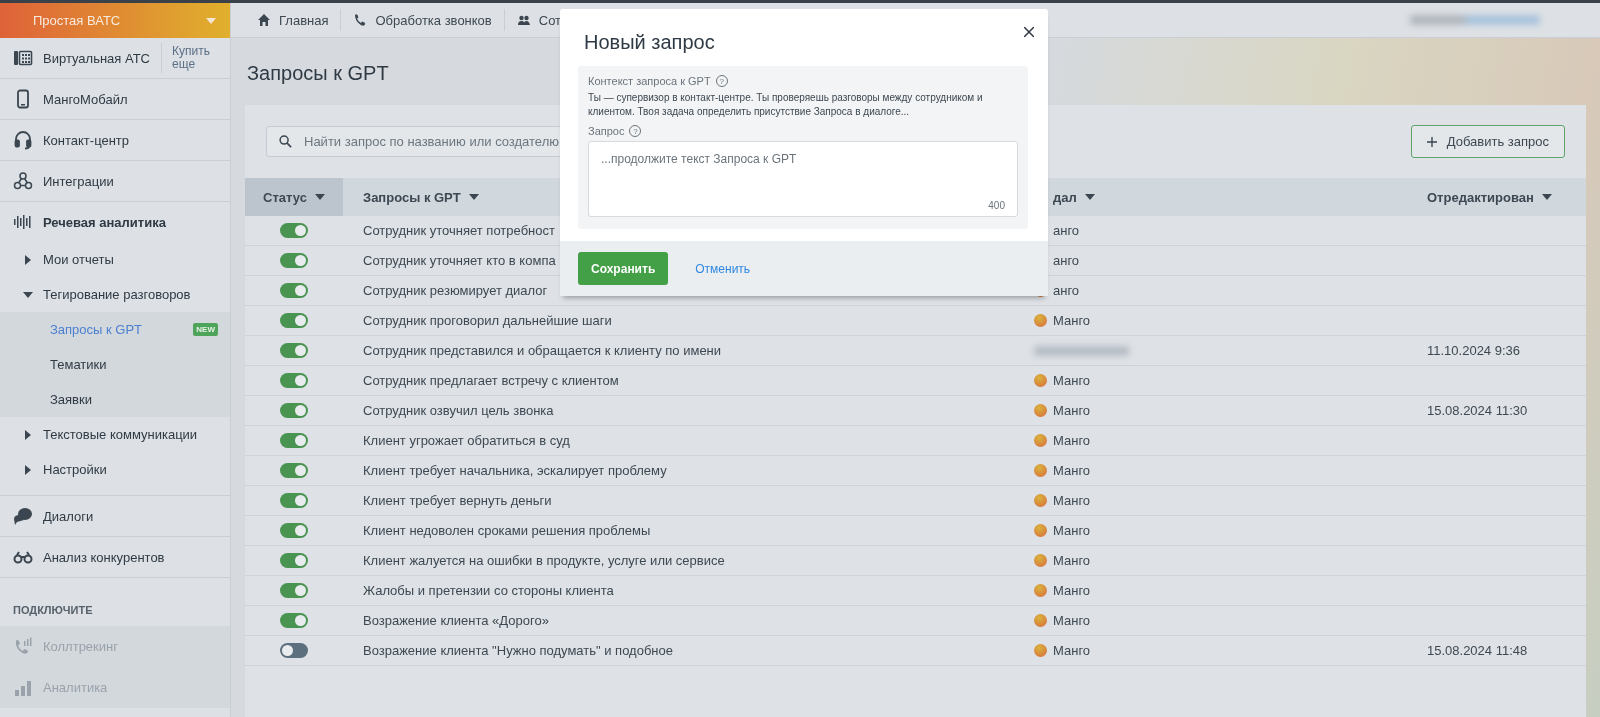  What do you see at coordinates (459, 230) in the screenshot?
I see `table-cell: Сотрудник уточняет потребност` at bounding box center [459, 230].